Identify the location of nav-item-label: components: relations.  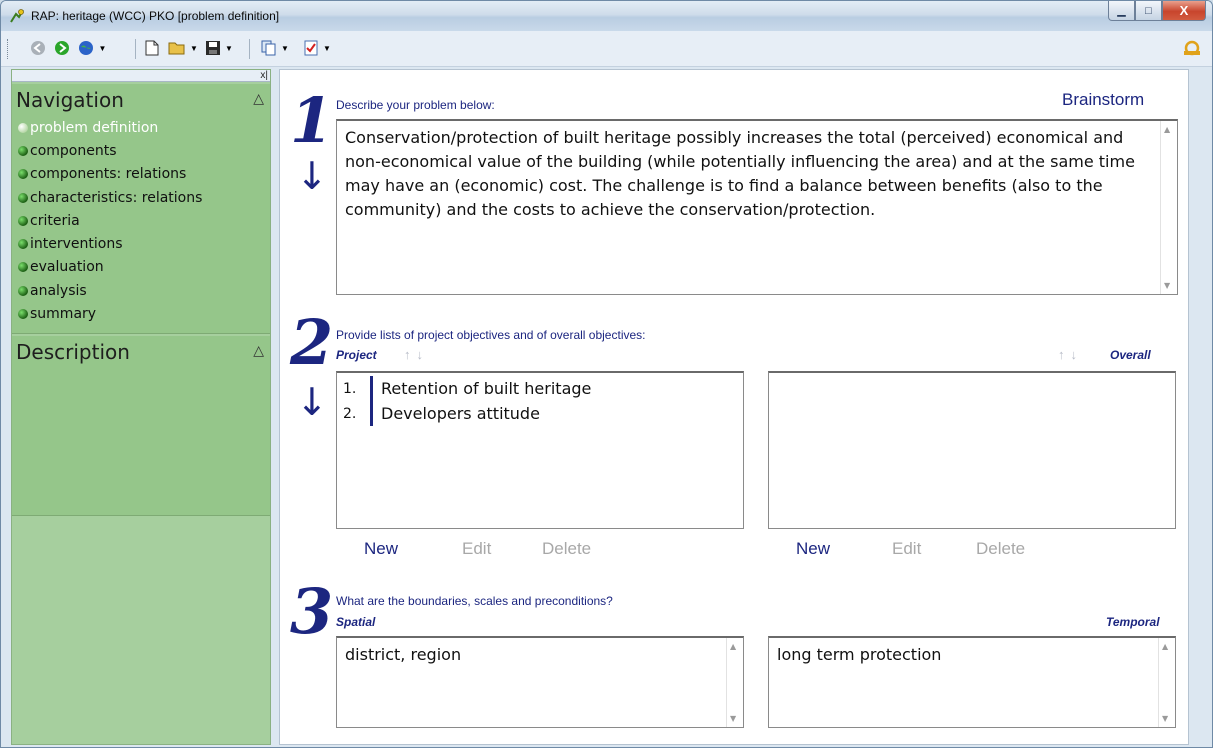
(108, 174).